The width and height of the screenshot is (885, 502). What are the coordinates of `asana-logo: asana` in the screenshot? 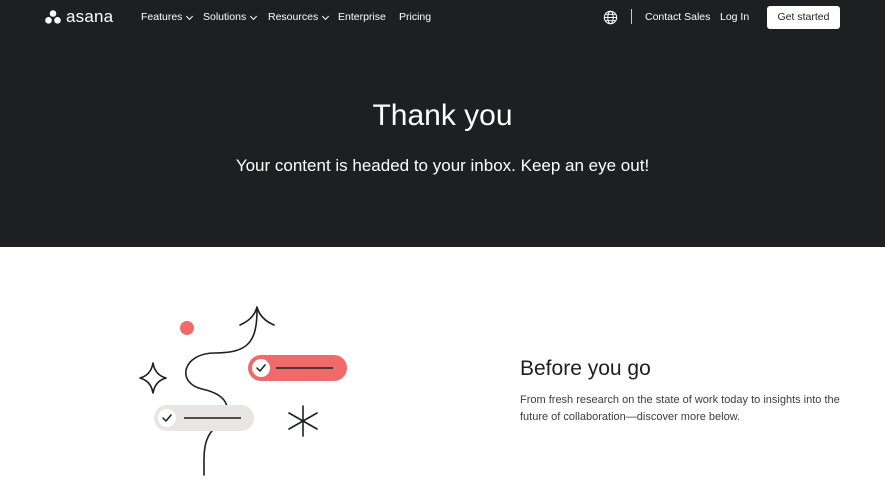 It's located at (79, 17).